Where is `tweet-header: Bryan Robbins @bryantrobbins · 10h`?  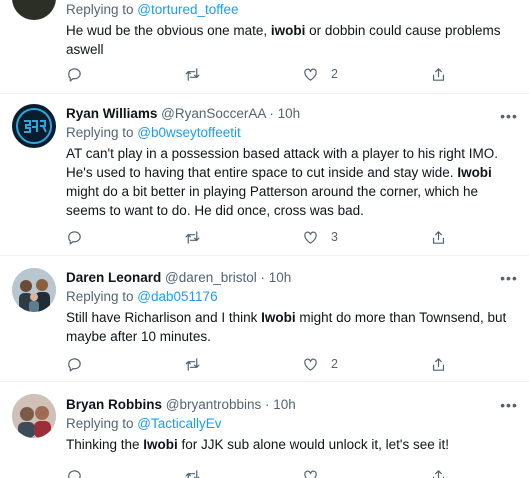
tweet-header: Bryan Robbins @bryantrobbins · 10h is located at coordinates (291, 405).